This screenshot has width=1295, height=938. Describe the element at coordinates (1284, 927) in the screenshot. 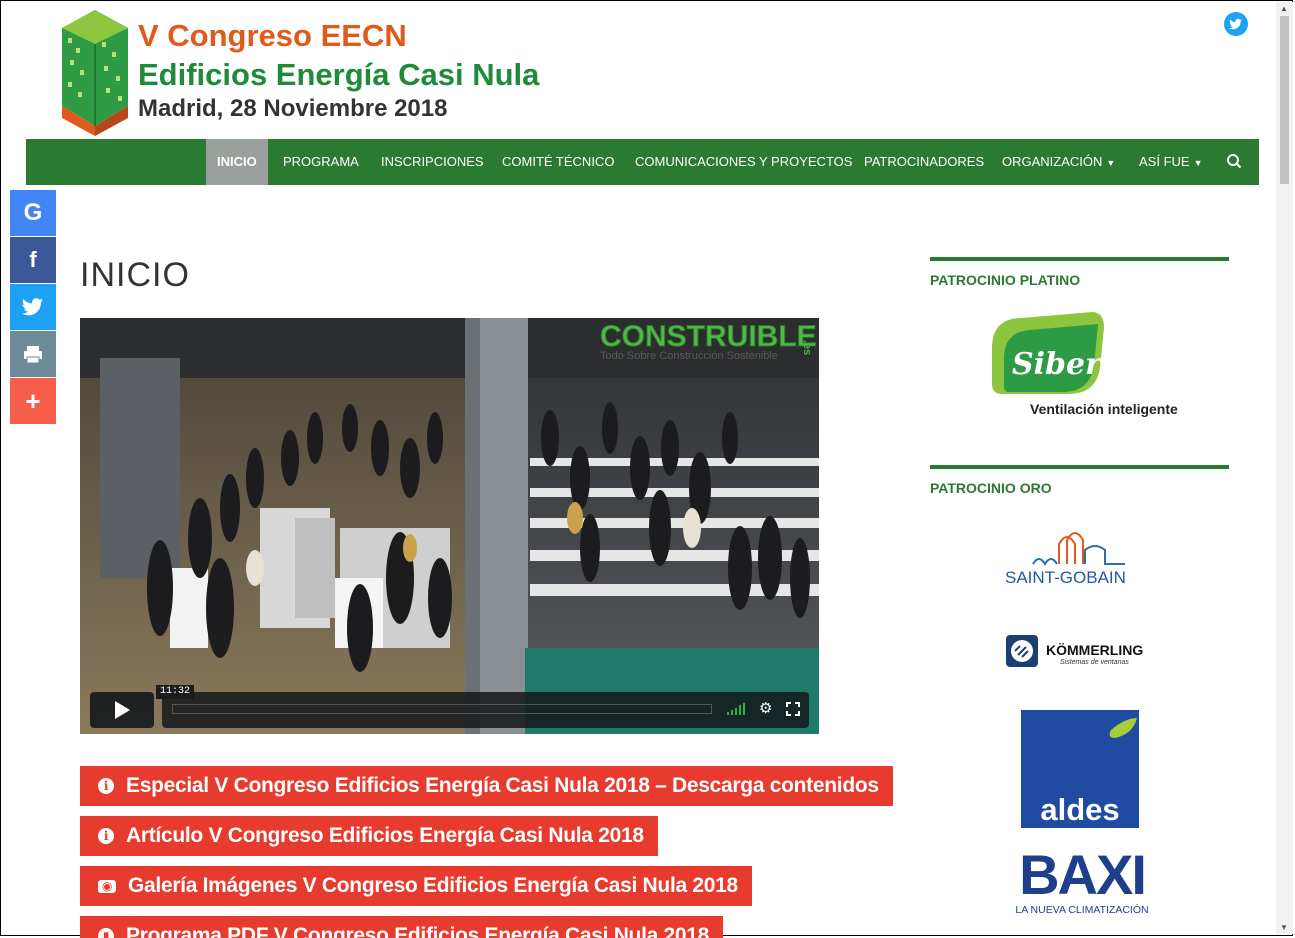

I see `scroll-down-icon: ▼` at that location.